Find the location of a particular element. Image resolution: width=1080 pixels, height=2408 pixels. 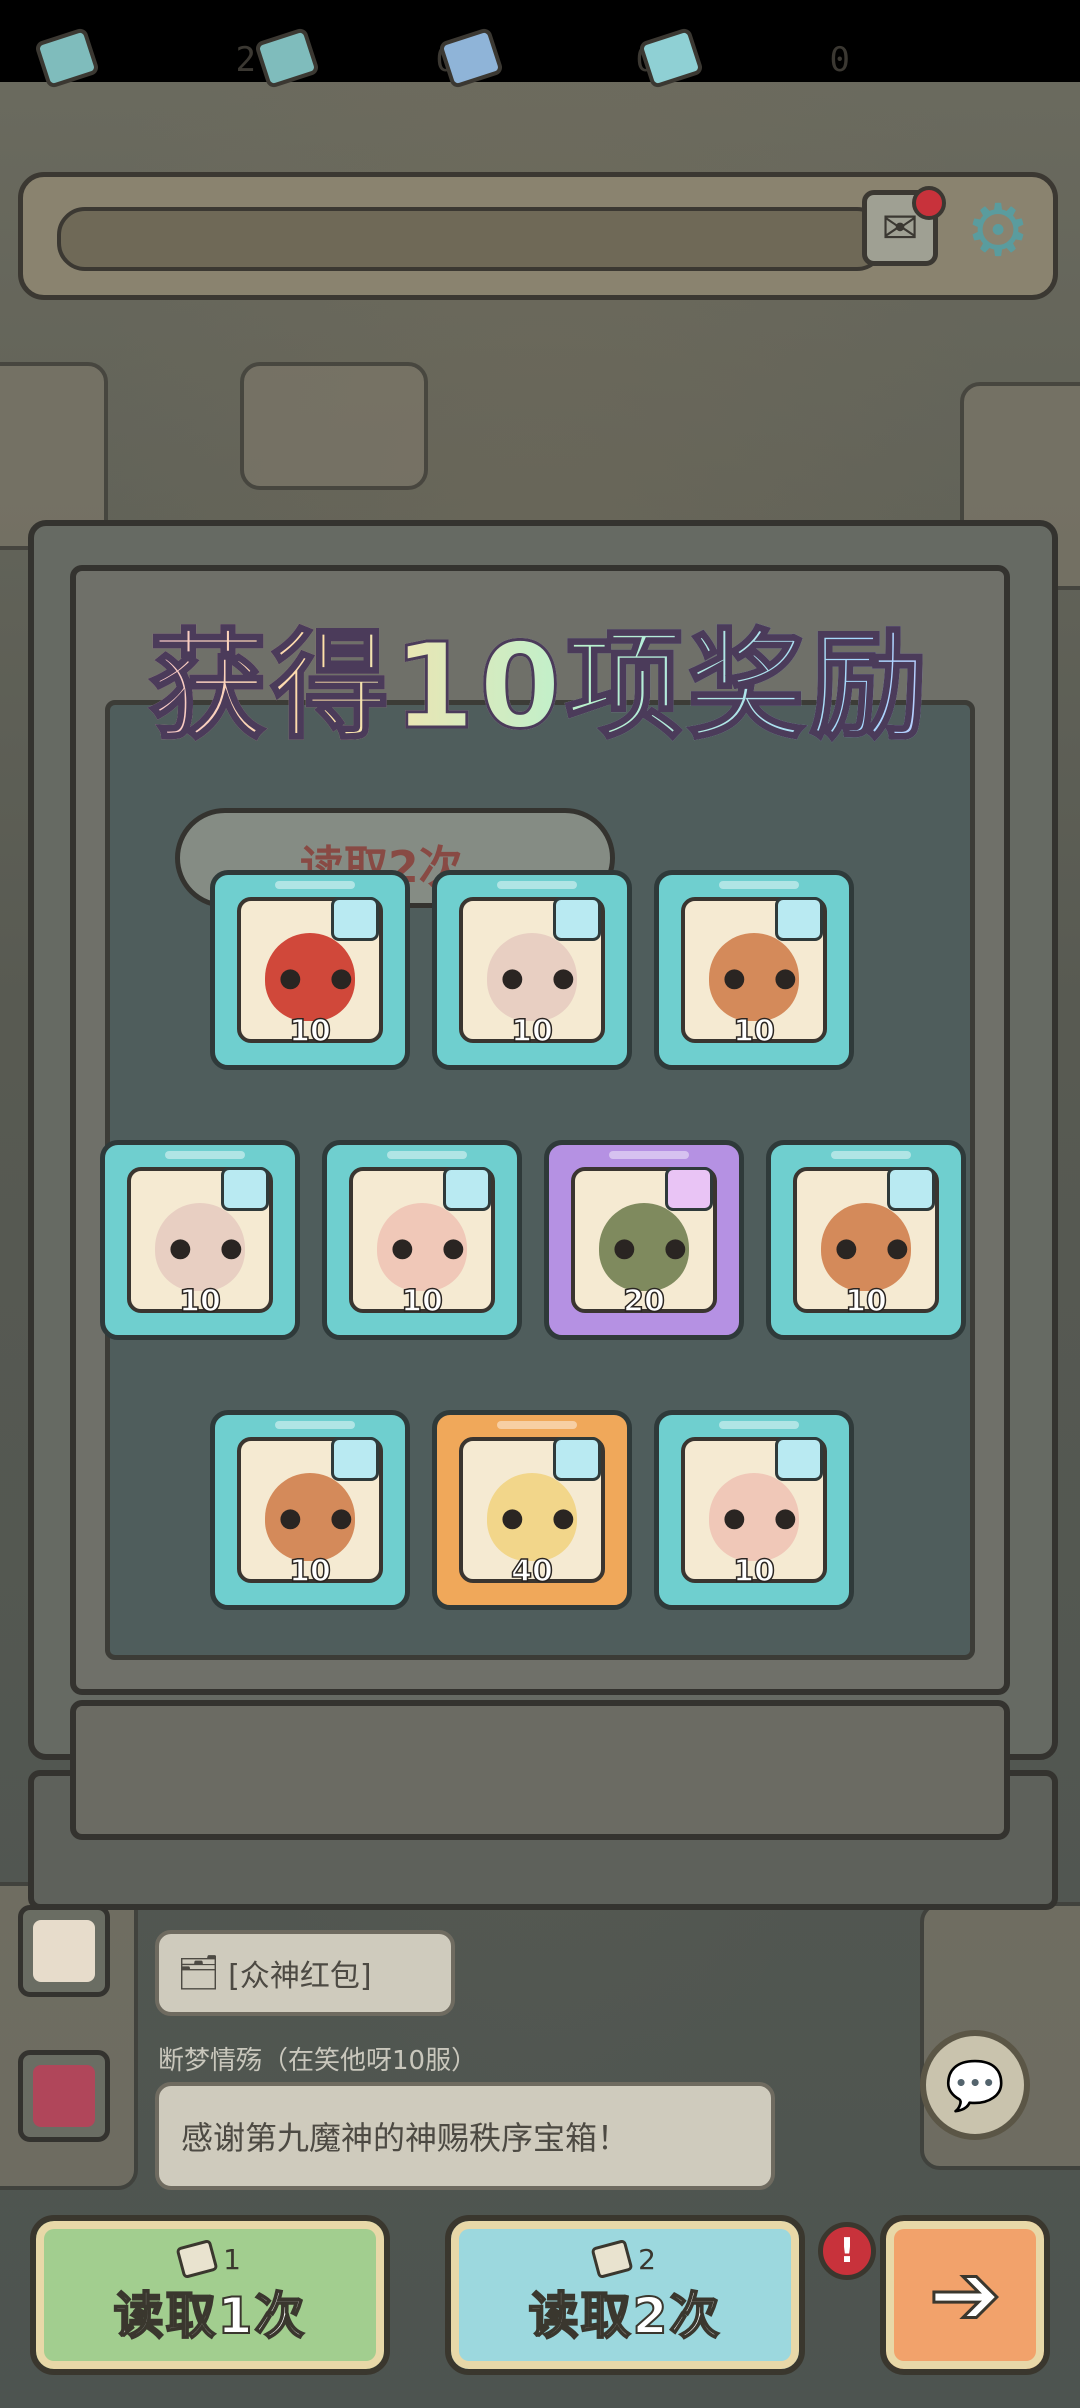

read-once-button: 1 读取1次 is located at coordinates (210, 2295).